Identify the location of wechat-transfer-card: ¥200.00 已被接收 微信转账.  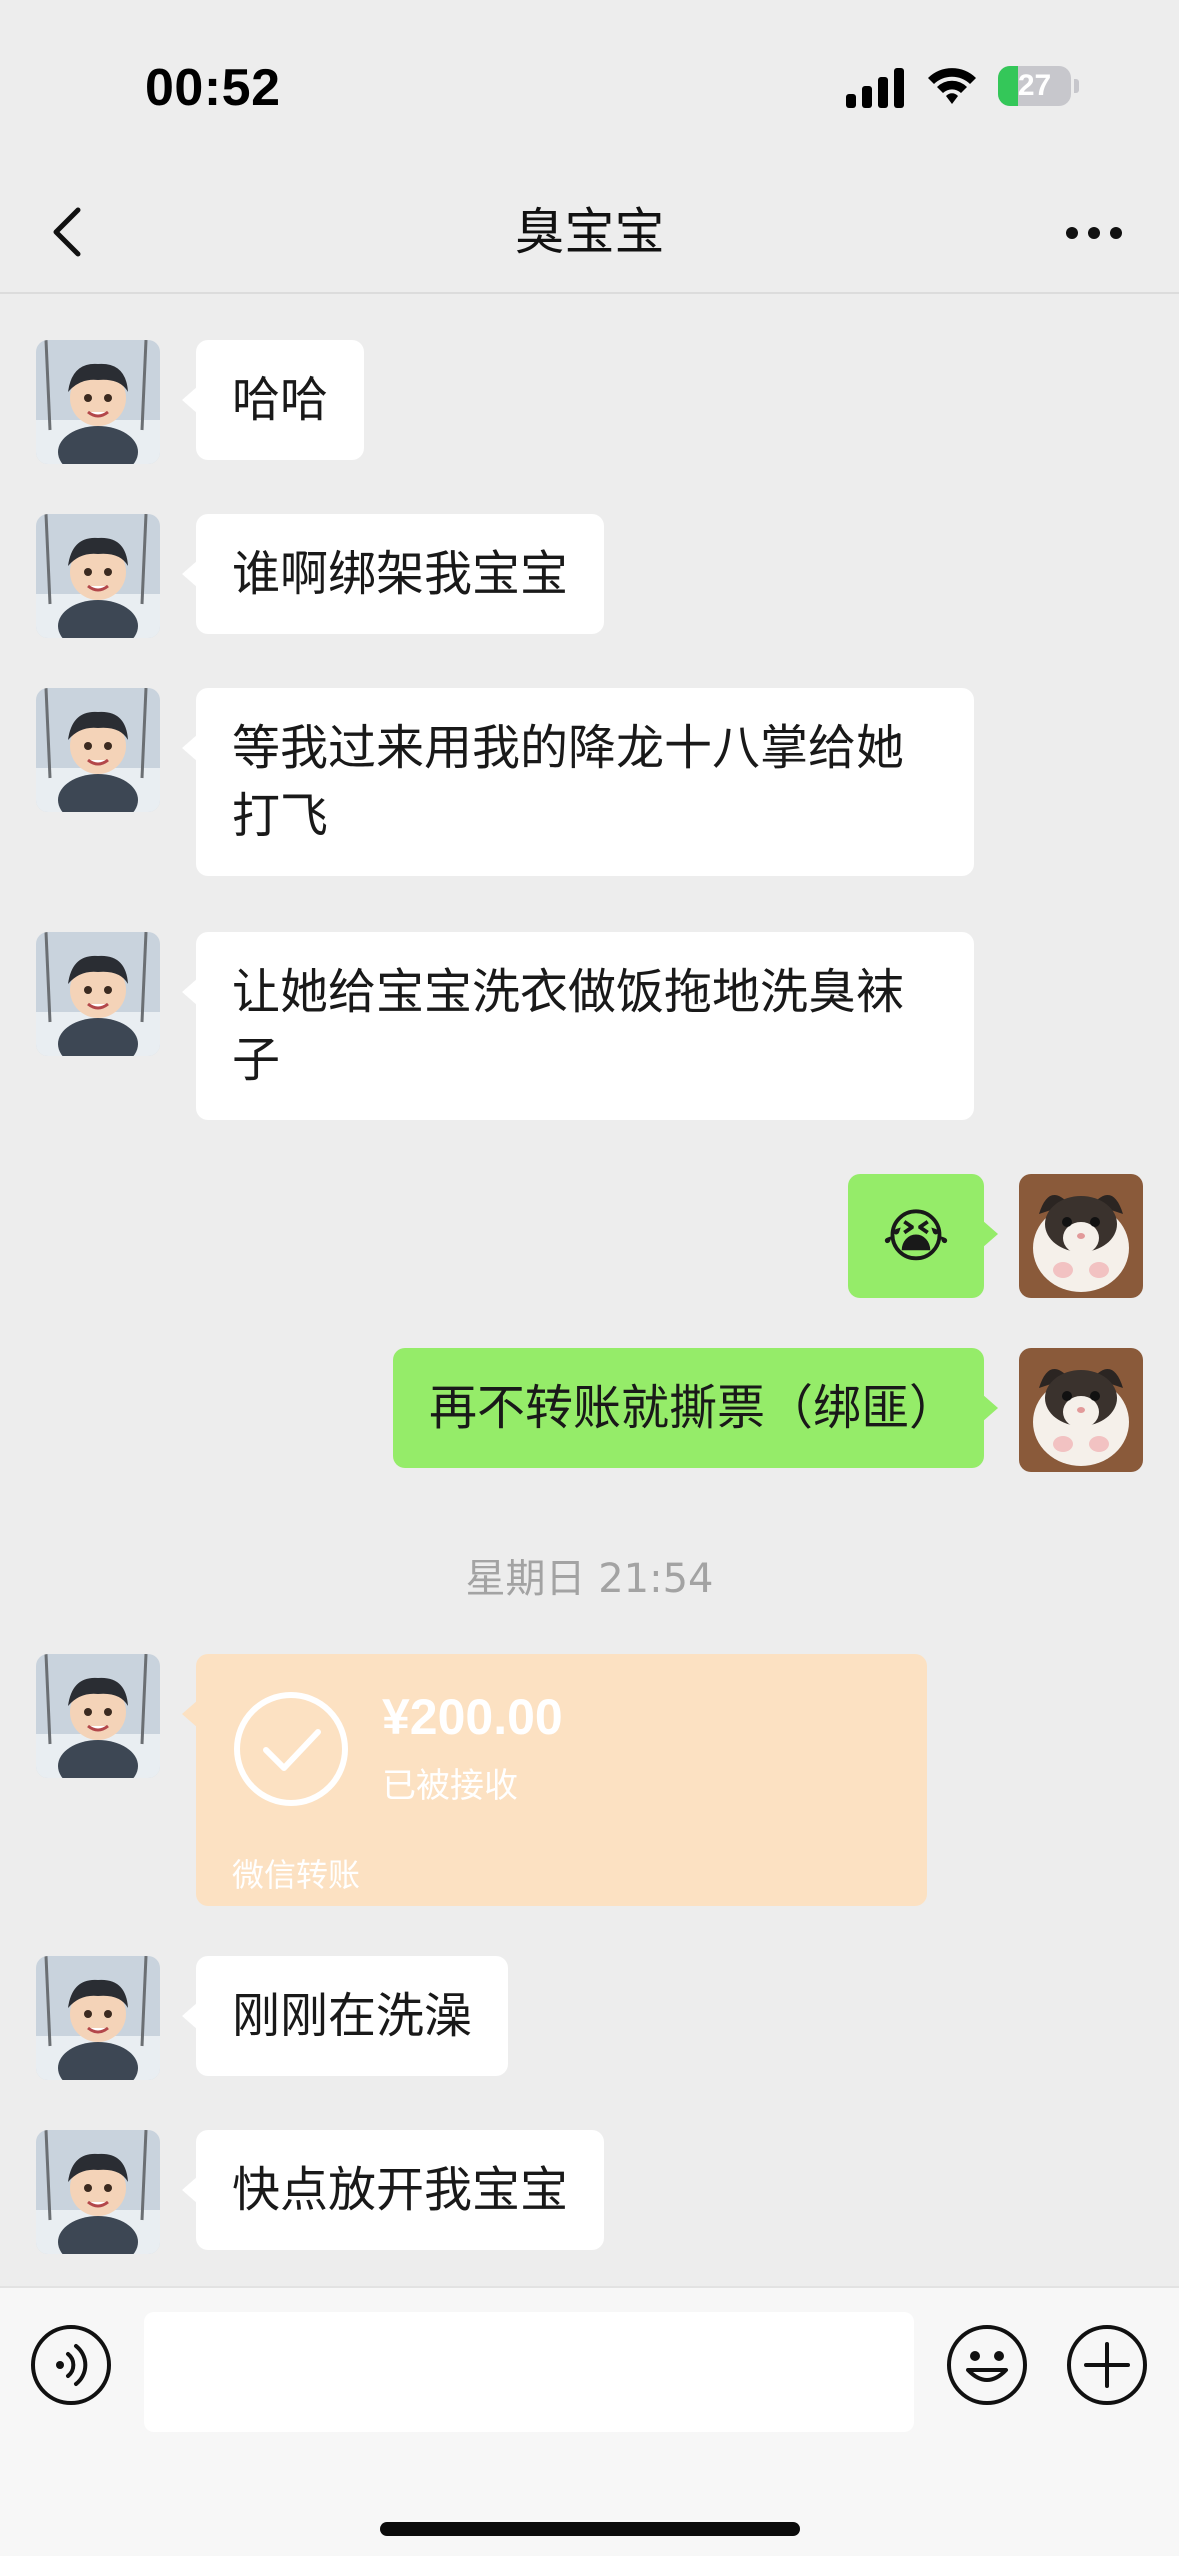
(554, 1780).